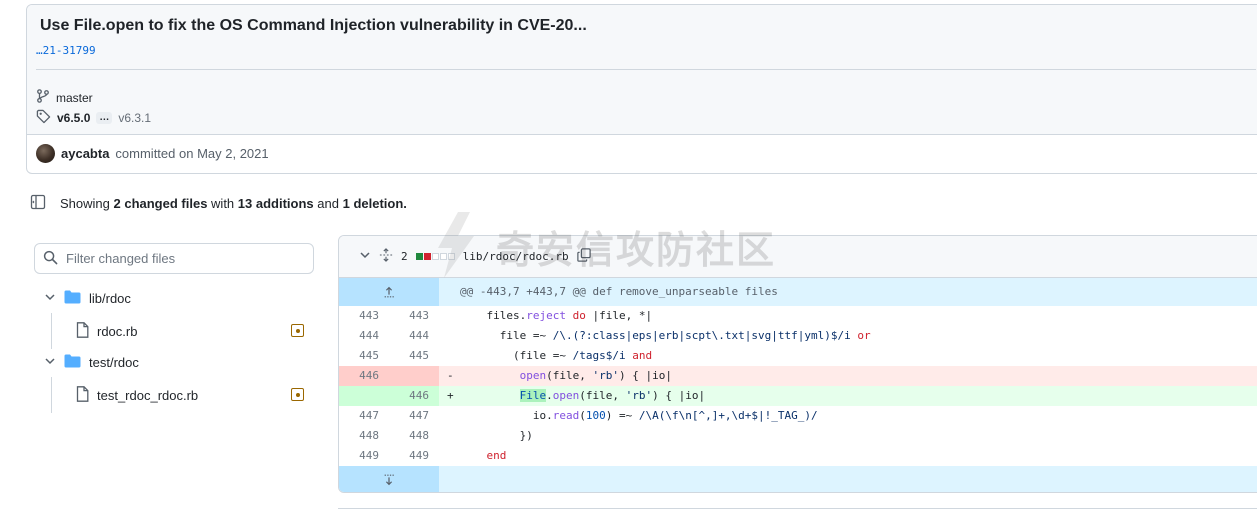  Describe the element at coordinates (364, 356) in the screenshot. I see `old-line-number: 445` at that location.